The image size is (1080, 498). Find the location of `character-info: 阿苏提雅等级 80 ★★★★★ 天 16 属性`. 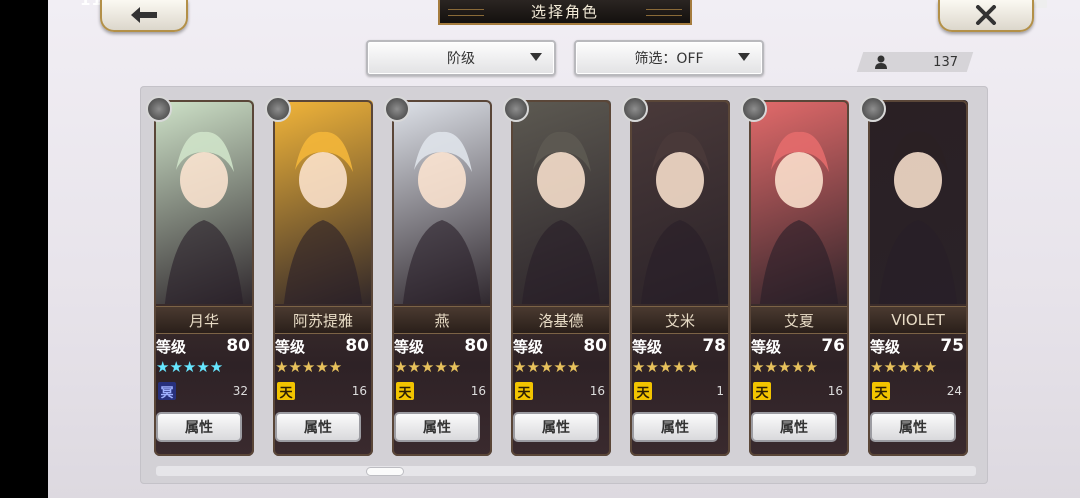

character-info: 阿苏提雅等级 80 ★★★★★ 天 16 属性 is located at coordinates (323, 380).